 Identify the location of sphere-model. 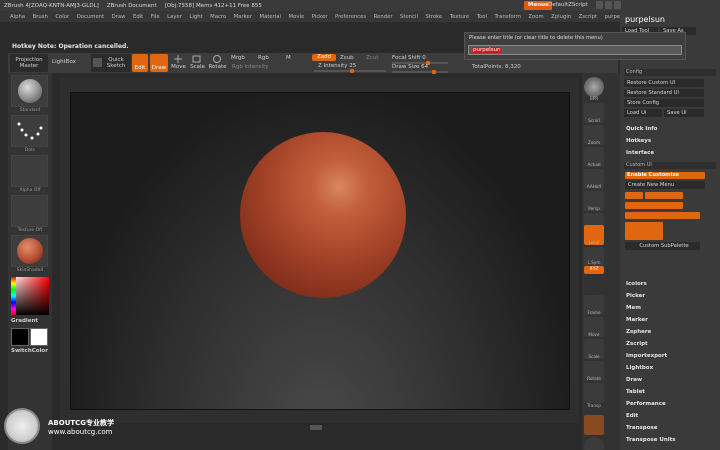
(323, 215).